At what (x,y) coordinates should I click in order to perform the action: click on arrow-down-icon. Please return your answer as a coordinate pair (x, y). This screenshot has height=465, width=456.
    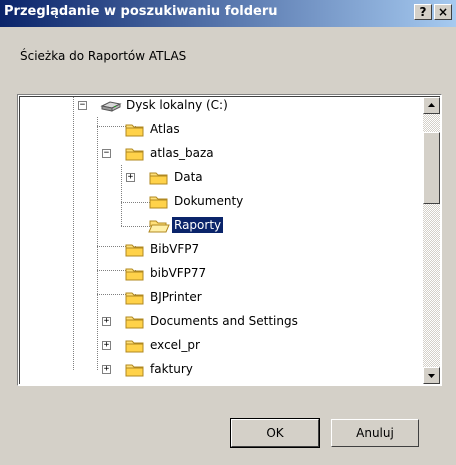
    Looking at the image, I should click on (431, 376).